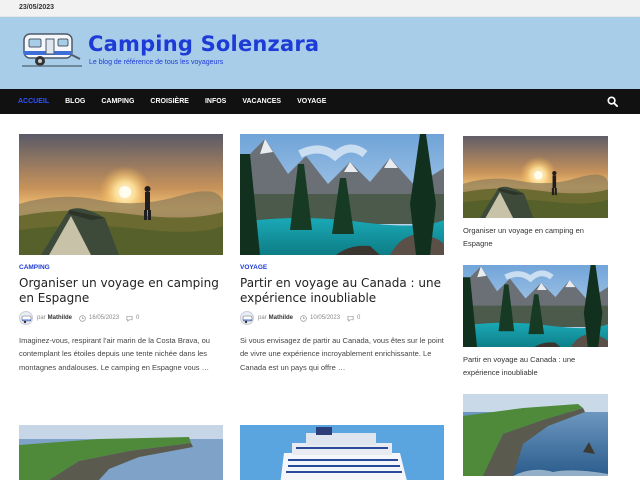 This screenshot has height=480, width=640. What do you see at coordinates (261, 101) in the screenshot?
I see `nav-item-vacances: VACANCES` at bounding box center [261, 101].